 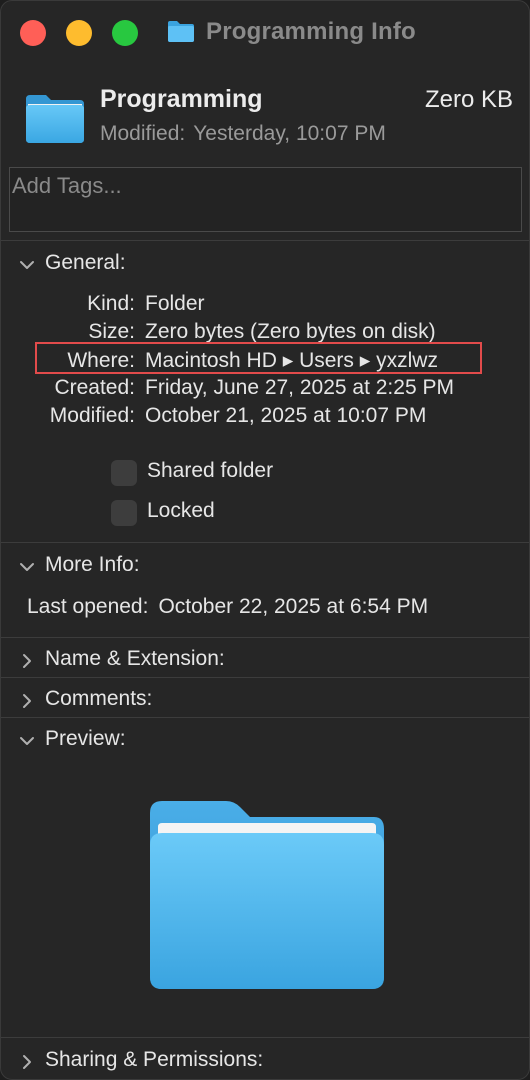 I want to click on shared-folder-label: Shared folder, so click(x=210, y=470).